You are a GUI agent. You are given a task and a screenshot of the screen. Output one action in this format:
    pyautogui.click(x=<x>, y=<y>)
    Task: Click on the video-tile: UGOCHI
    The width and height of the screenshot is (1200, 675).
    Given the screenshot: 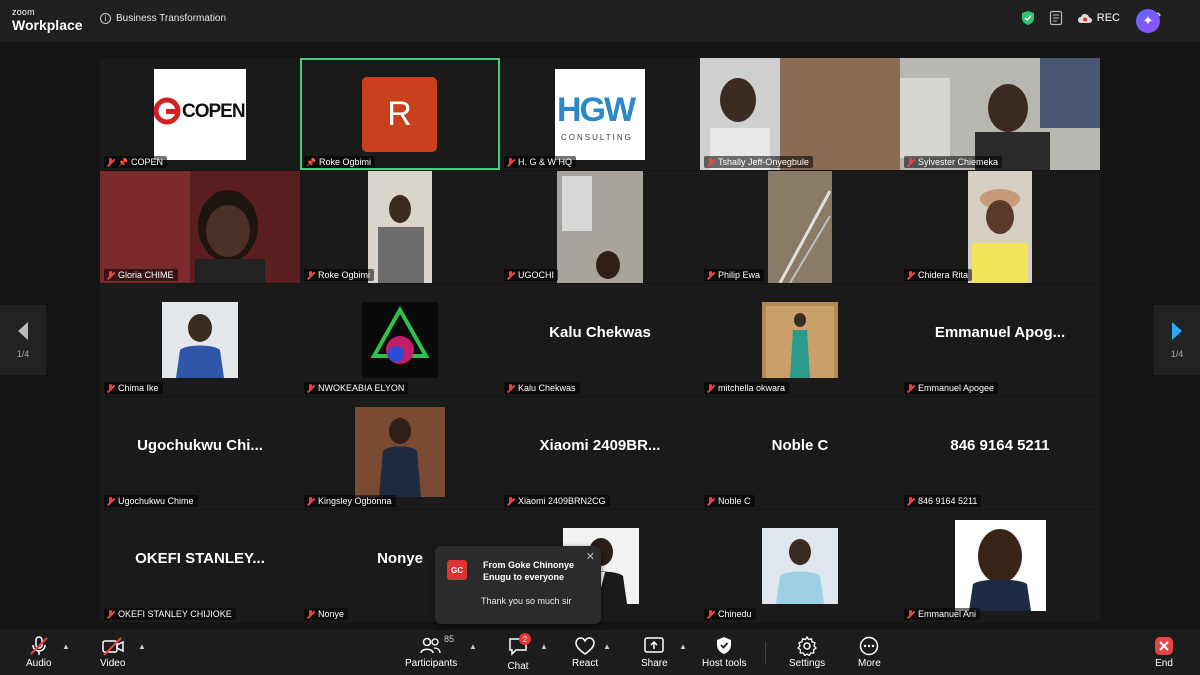 What is the action you would take?
    pyautogui.click(x=600, y=227)
    